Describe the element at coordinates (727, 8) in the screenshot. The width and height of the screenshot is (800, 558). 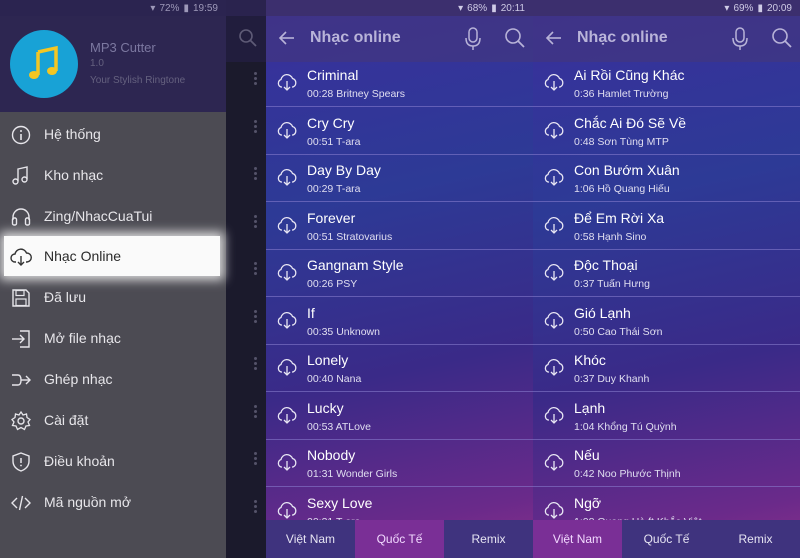
I see `signal-icon: ▾` at that location.